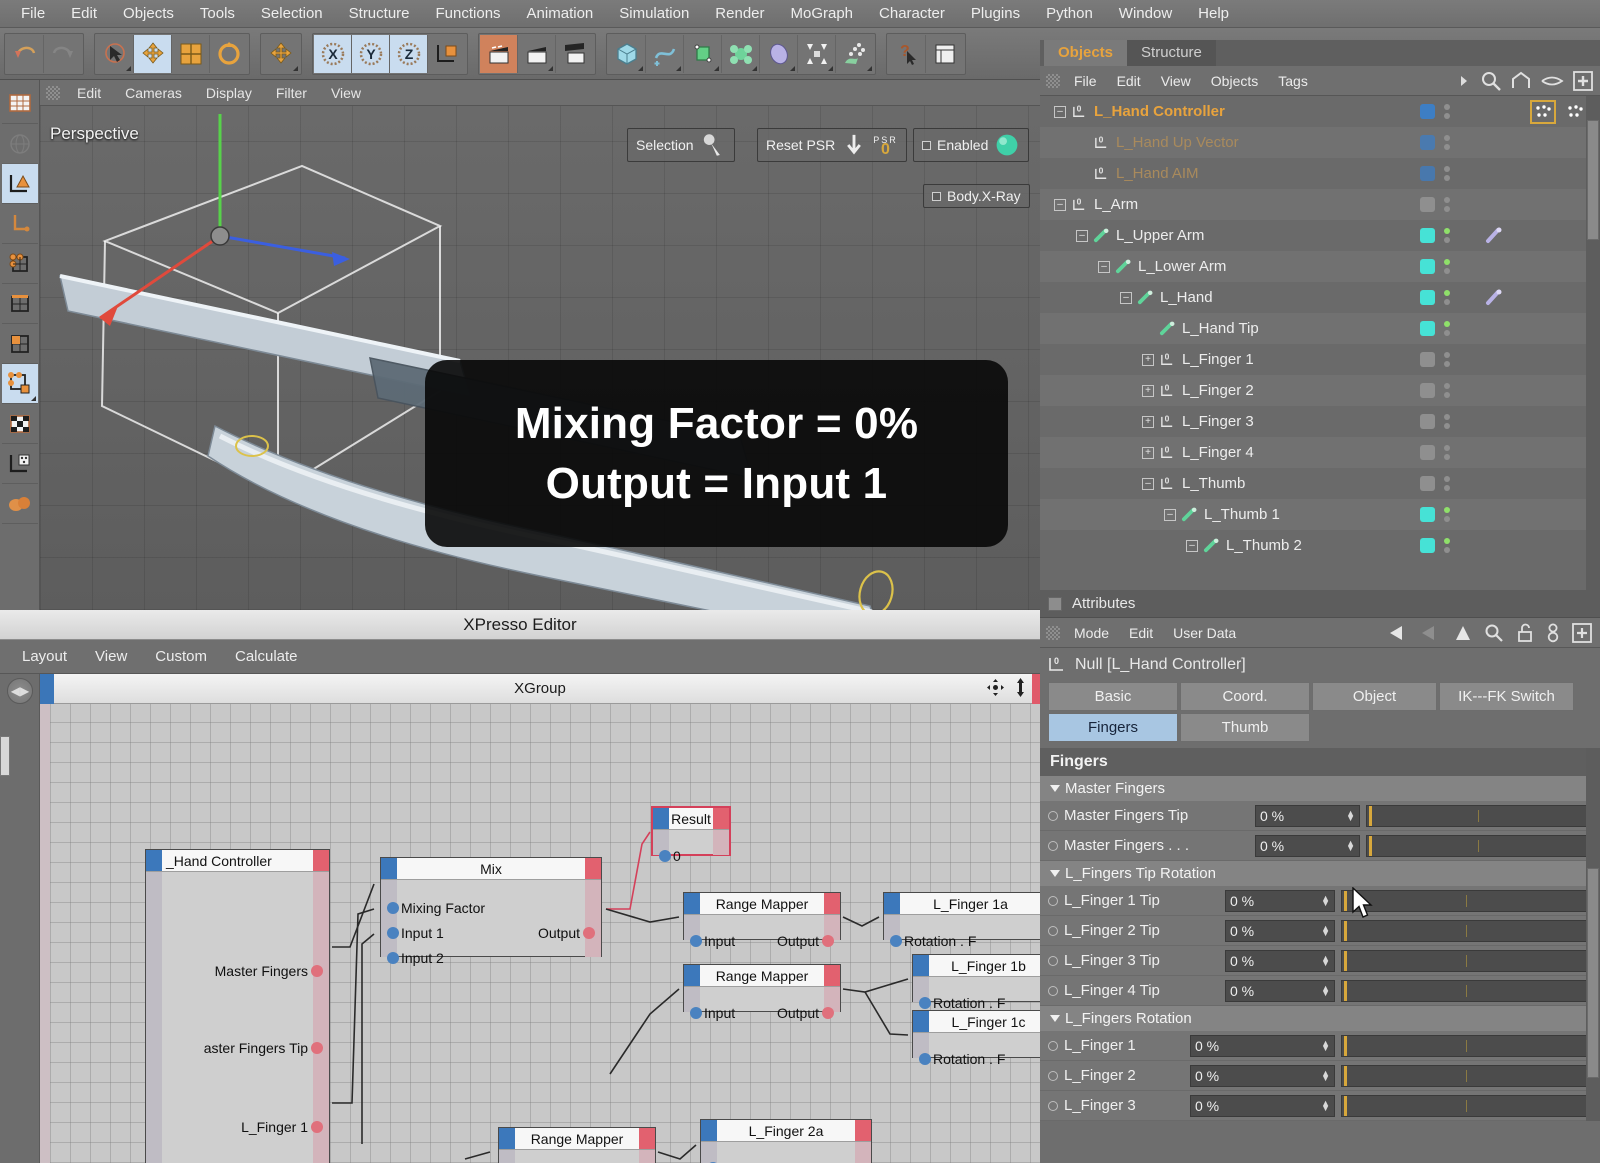 The width and height of the screenshot is (1600, 1163). I want to click on attribute-manager-grip-icon, so click(1053, 632).